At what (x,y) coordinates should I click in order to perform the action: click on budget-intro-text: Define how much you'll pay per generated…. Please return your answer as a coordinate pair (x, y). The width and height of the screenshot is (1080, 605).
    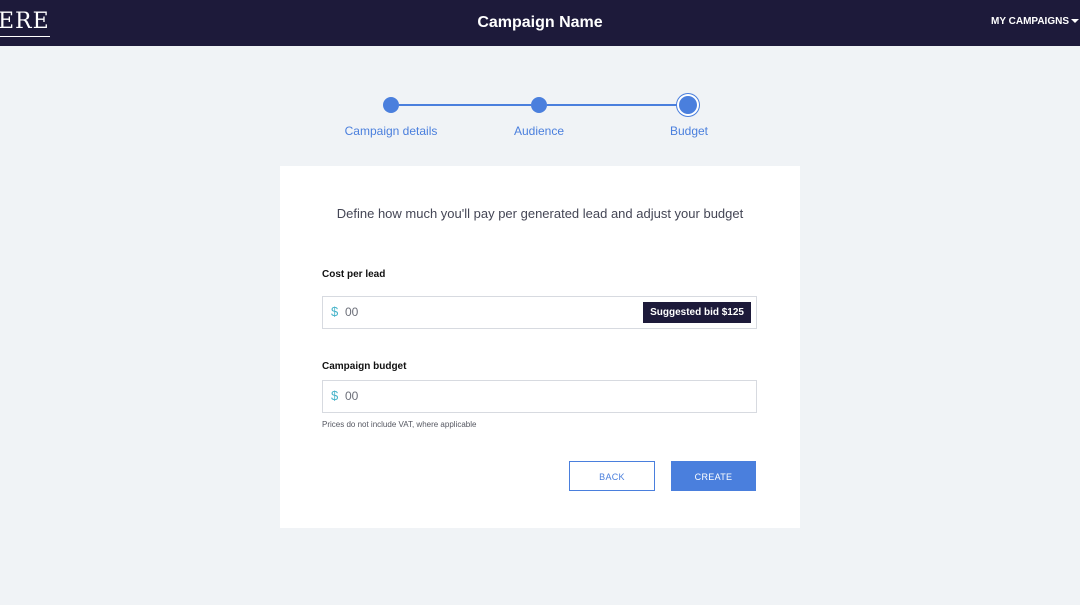
    Looking at the image, I should click on (540, 213).